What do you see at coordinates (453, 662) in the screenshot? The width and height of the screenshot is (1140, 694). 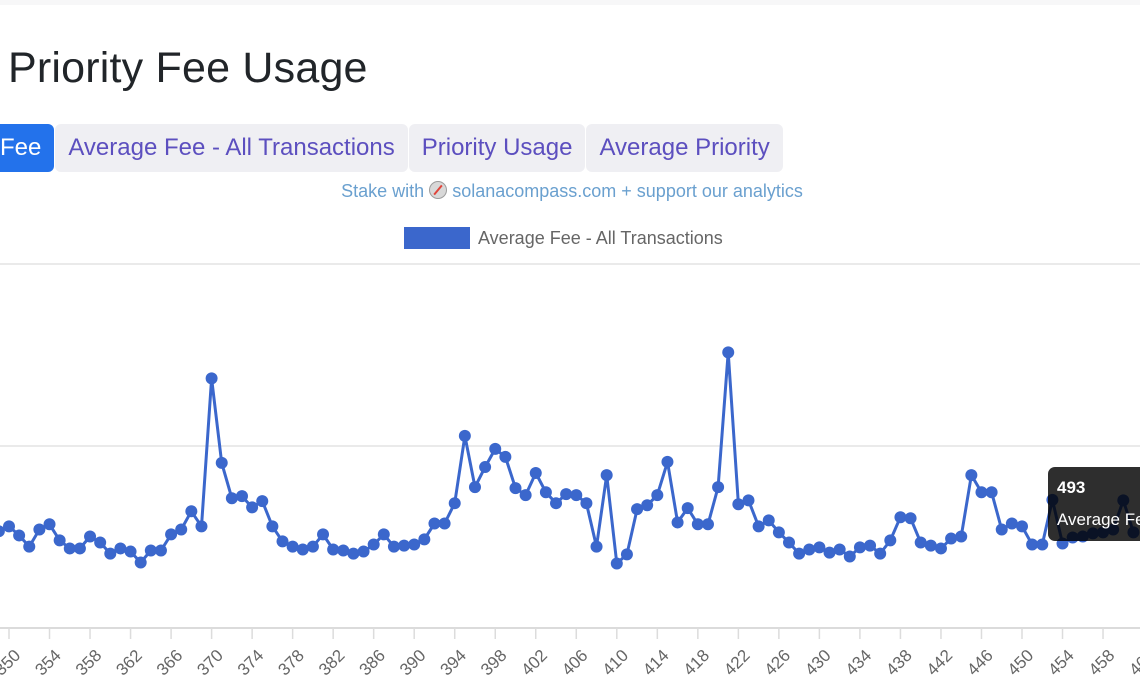 I see `x-tick-label: 394` at bounding box center [453, 662].